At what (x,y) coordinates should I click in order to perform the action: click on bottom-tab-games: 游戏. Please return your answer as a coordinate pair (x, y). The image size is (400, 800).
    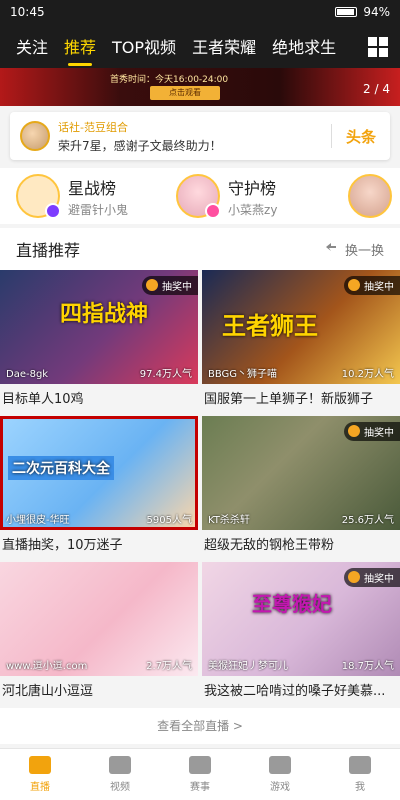
    Looking at the image, I should click on (280, 774).